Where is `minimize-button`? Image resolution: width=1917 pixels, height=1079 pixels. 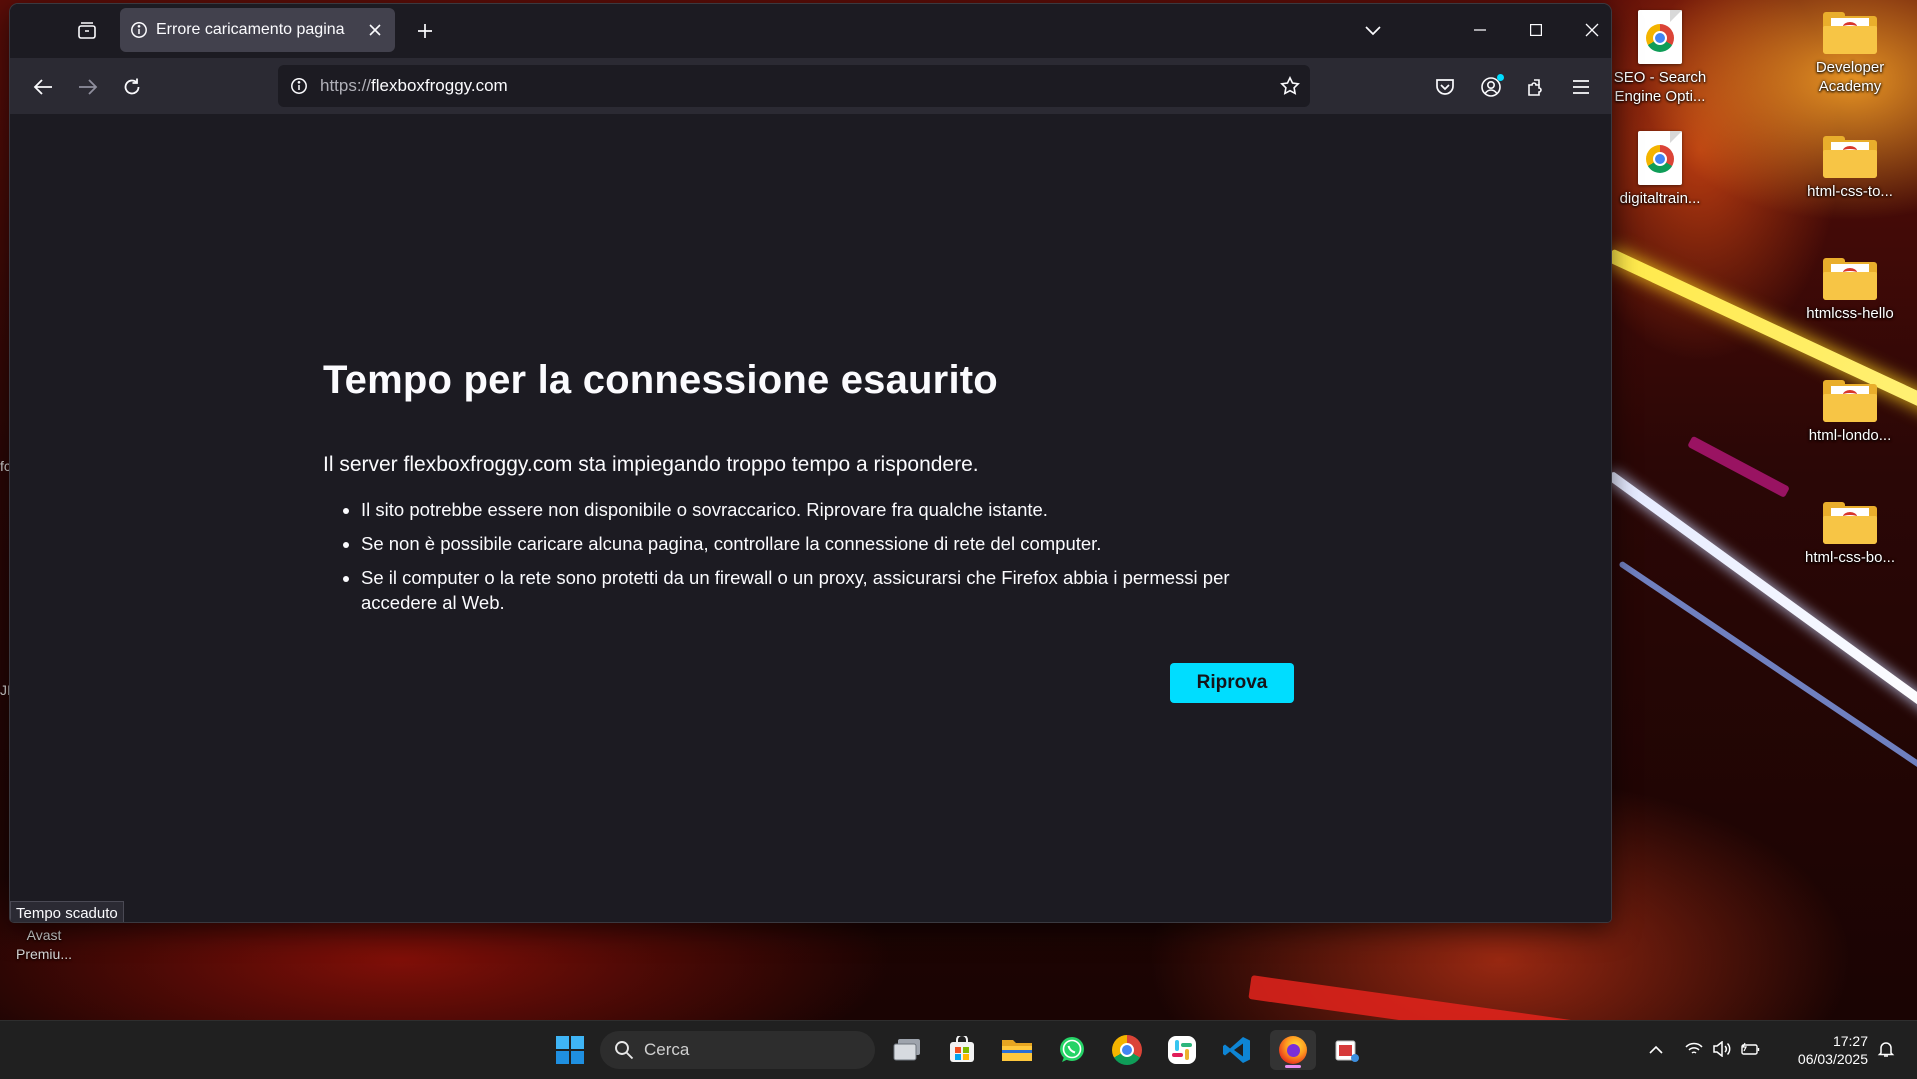
minimize-button is located at coordinates (1480, 30).